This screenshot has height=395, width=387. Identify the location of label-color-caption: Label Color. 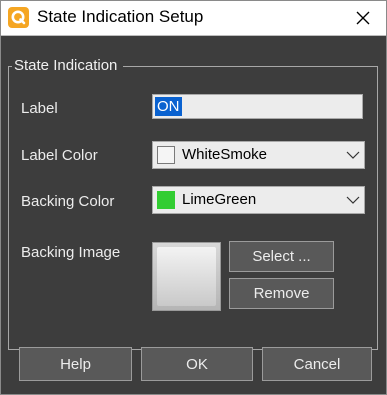
(59, 155).